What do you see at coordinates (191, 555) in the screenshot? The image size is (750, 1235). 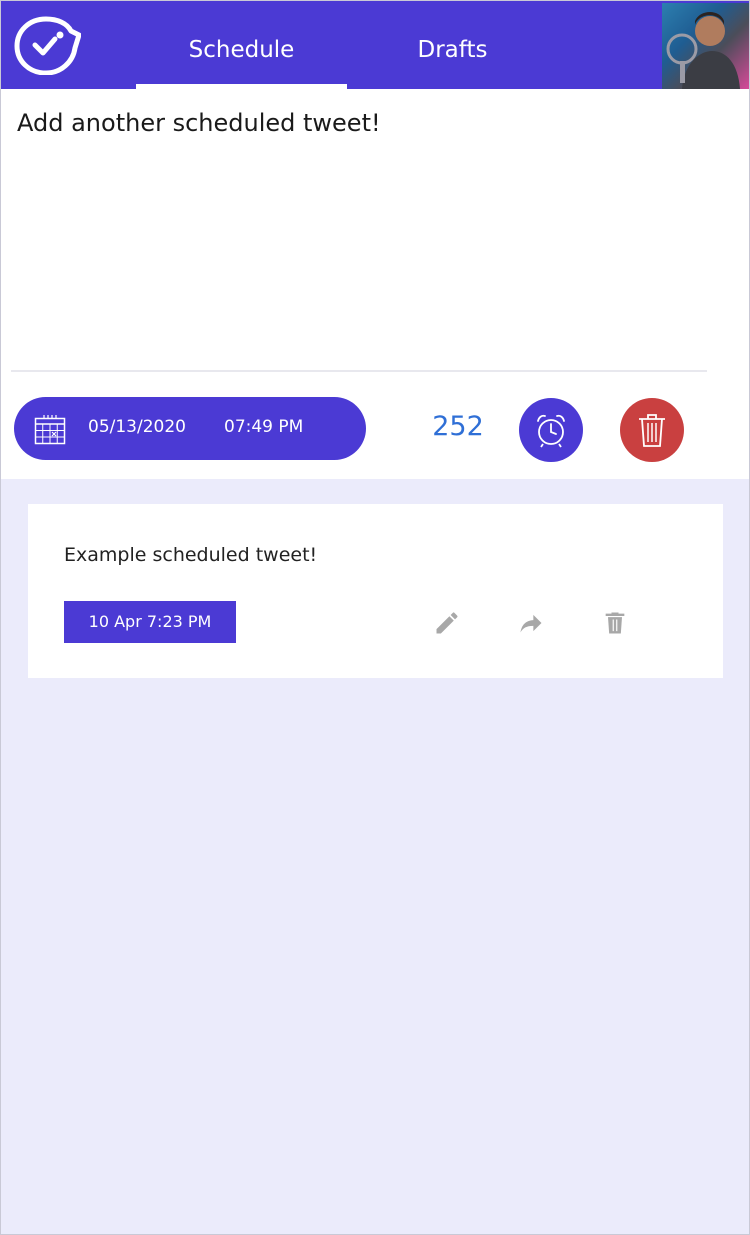 I see `scheduled-tweet-text: Example scheduled tweet!` at bounding box center [191, 555].